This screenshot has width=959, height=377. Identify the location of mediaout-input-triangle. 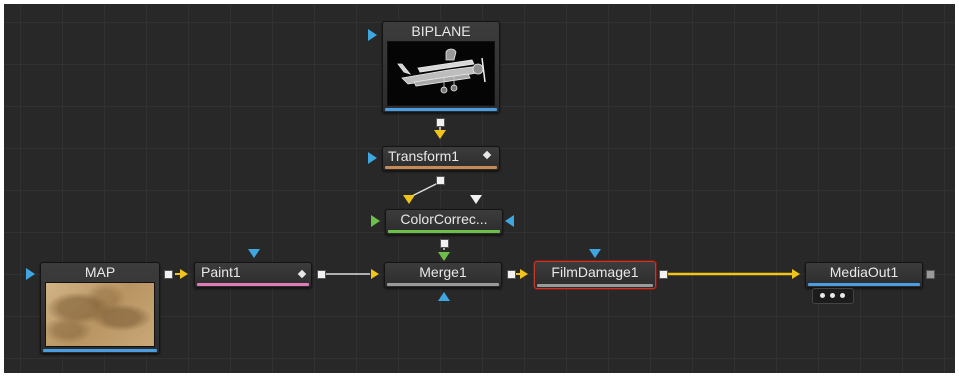
(796, 274).